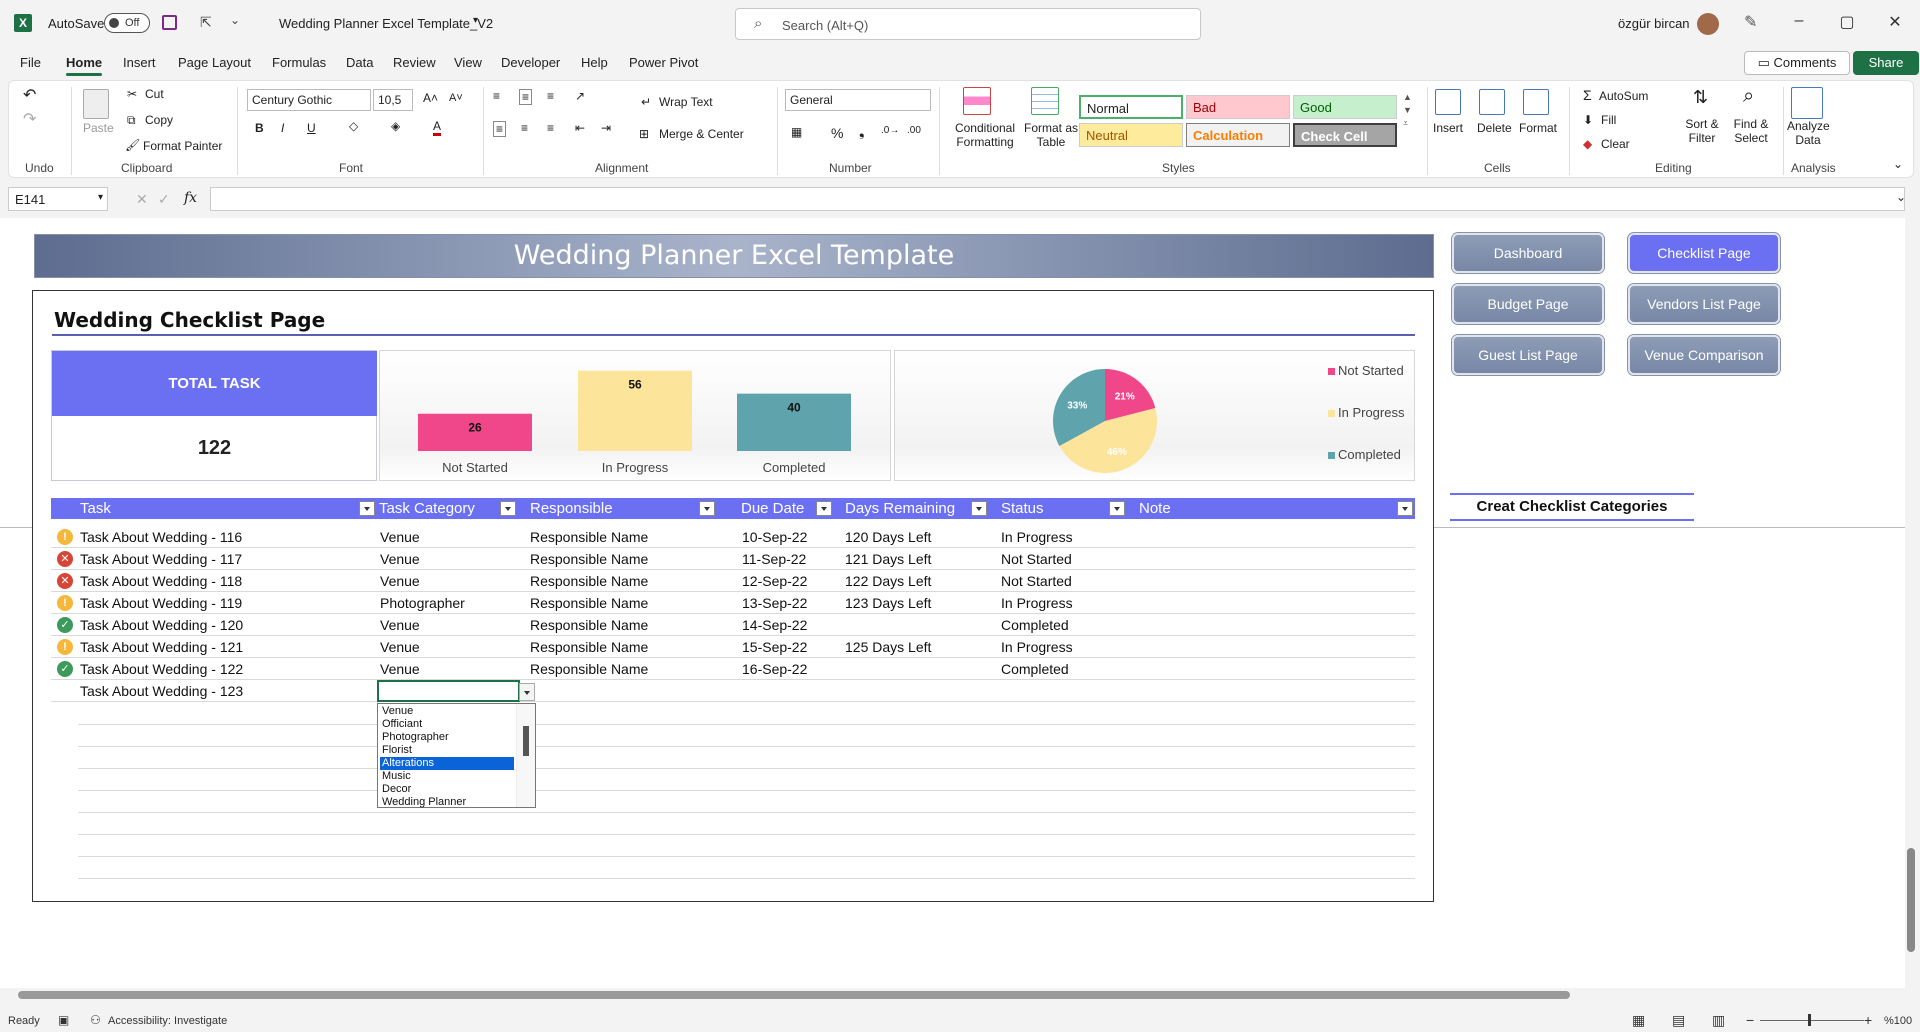 The width and height of the screenshot is (1920, 1032). Describe the element at coordinates (447, 763) in the screenshot. I see `dropdown-option: Alterations` at that location.